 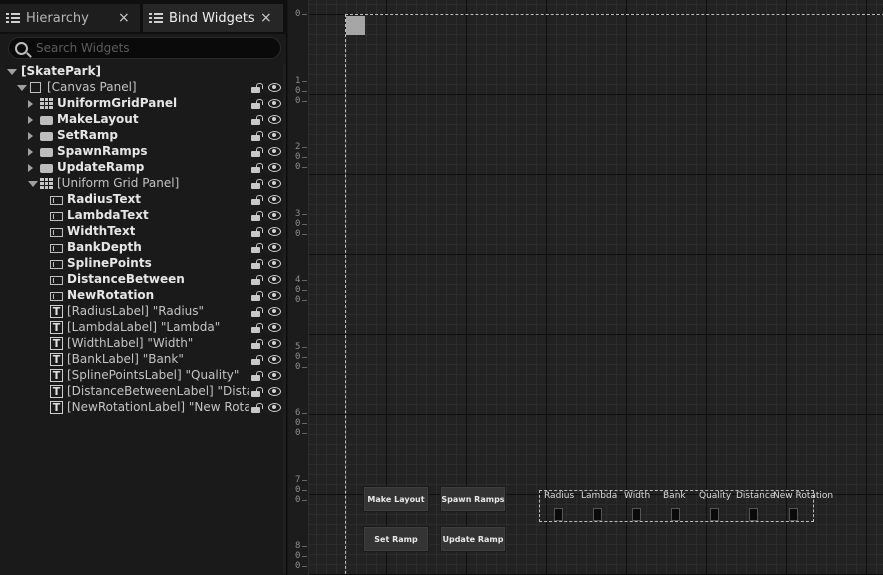 I want to click on tree-item: T [BankLabel] "Bank", so click(x=143, y=360).